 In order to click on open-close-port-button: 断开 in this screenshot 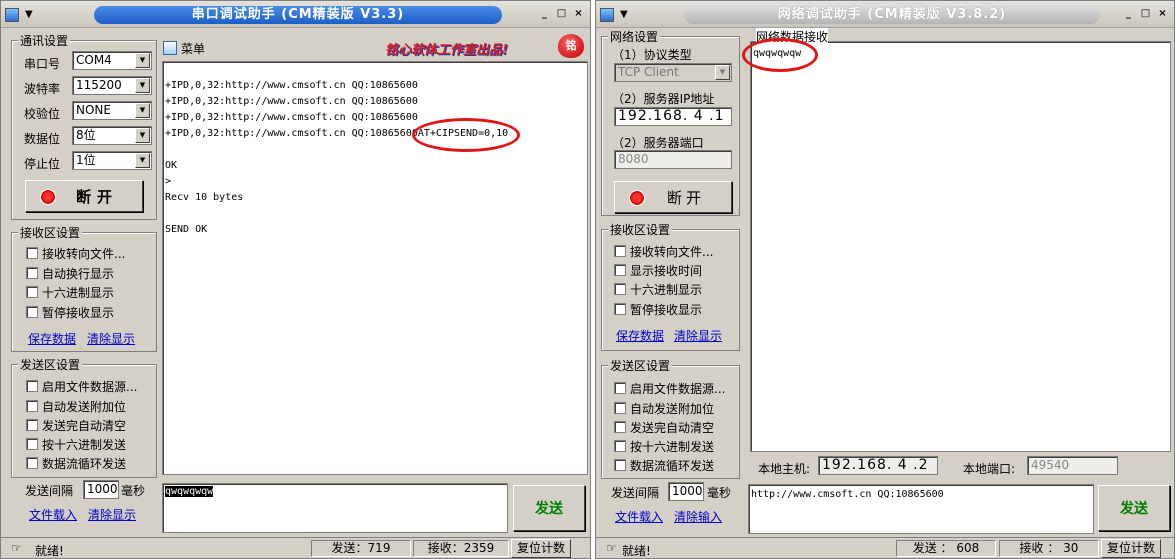, I will do `click(84, 196)`.